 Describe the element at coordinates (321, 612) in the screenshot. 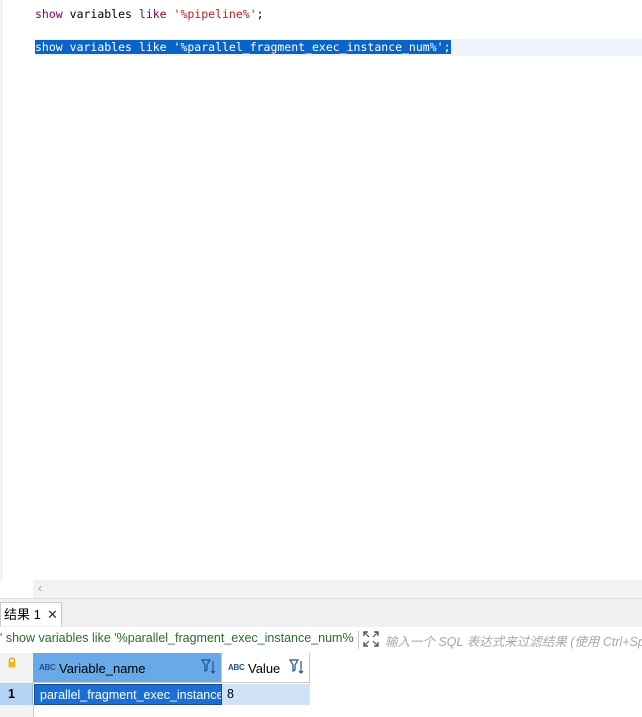

I see `results-tab-bar: 结果 1 ✕` at that location.